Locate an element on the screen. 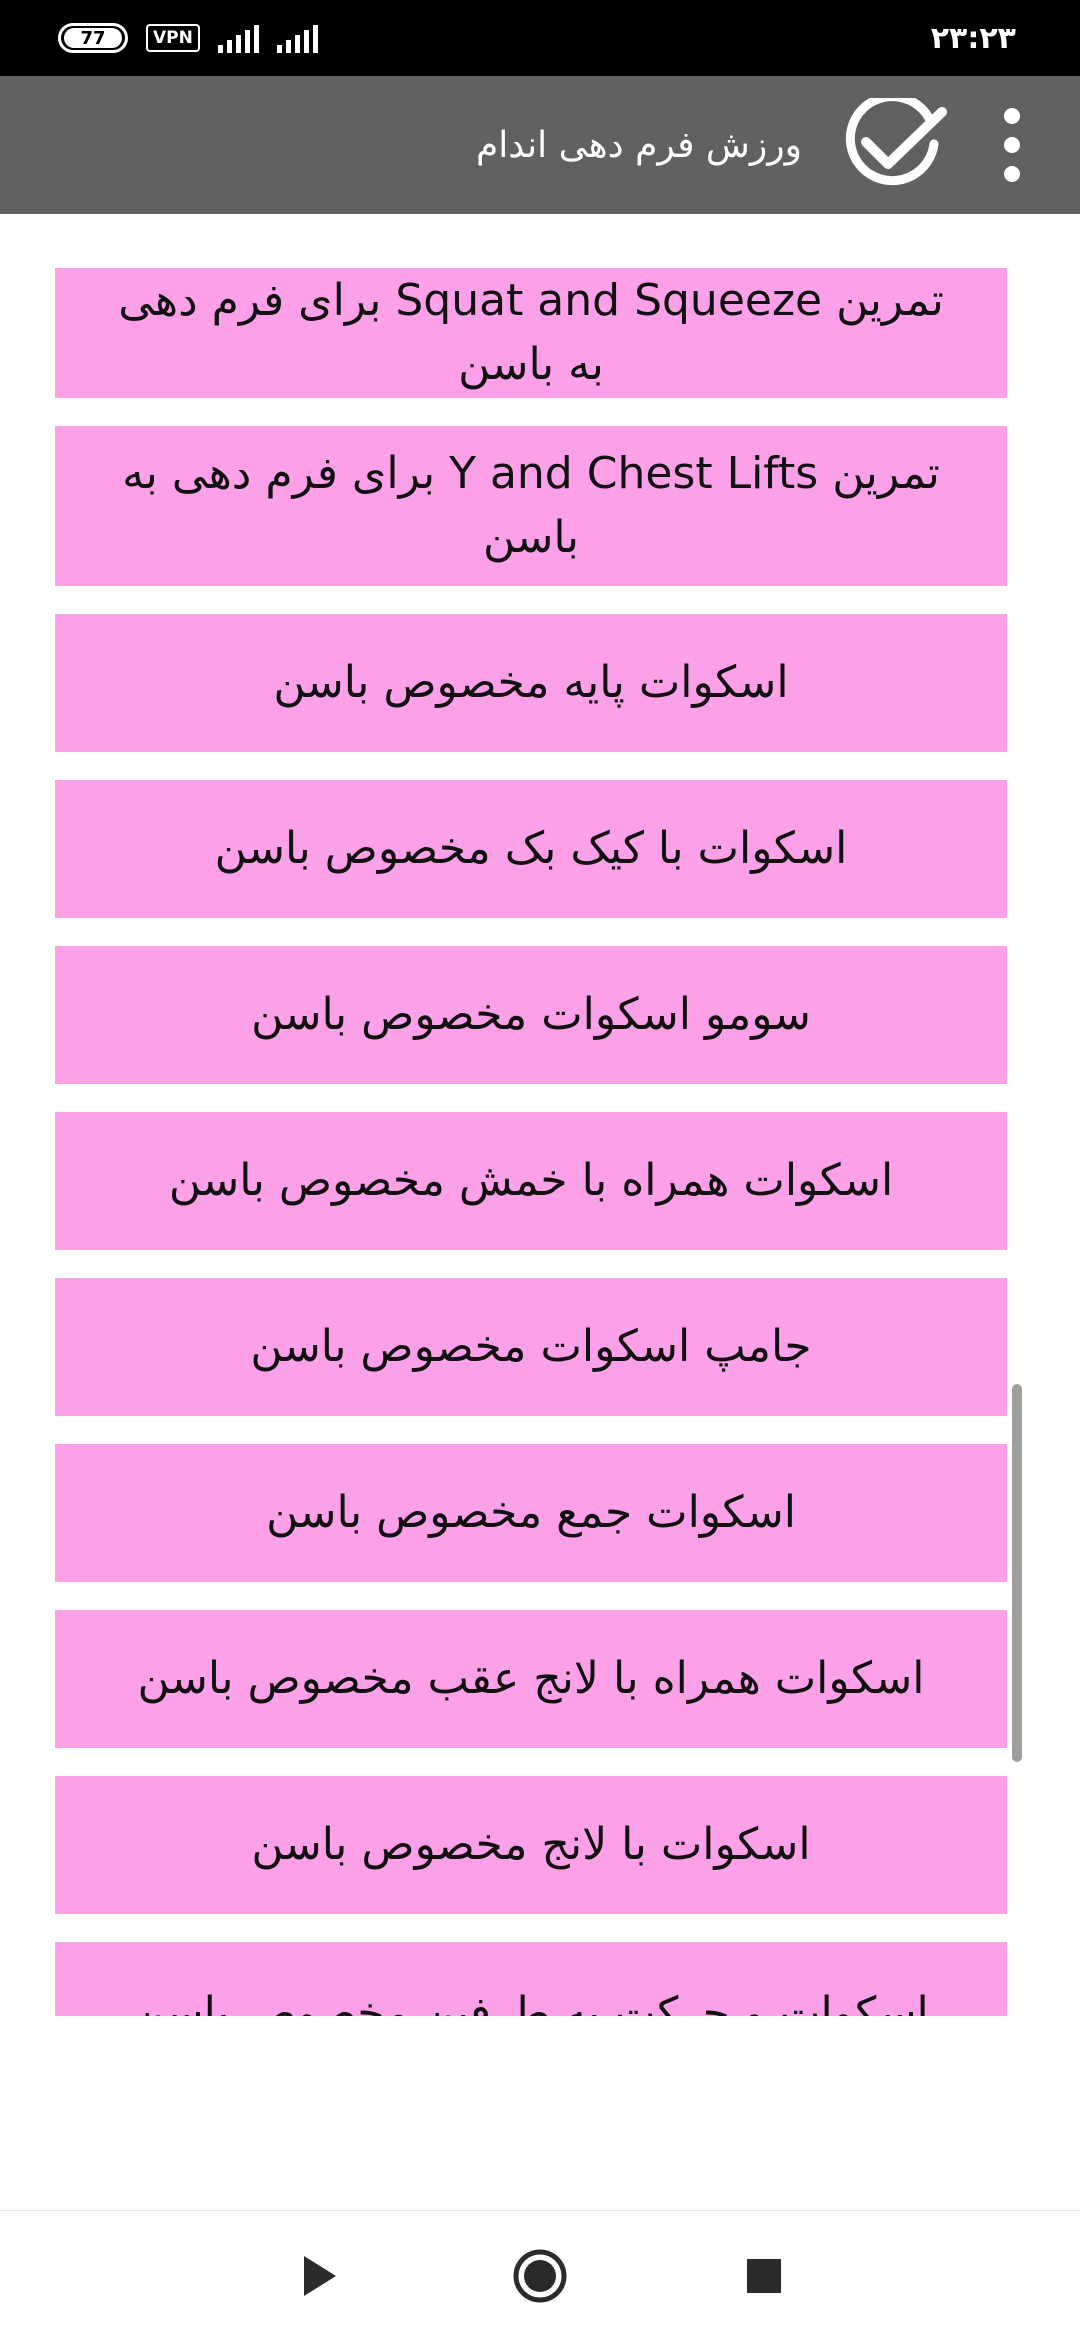 The height and width of the screenshot is (2340, 1080). recents-square-icon is located at coordinates (764, 2276).